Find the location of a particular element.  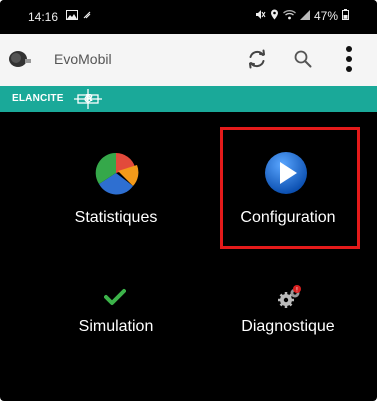

signal-icon is located at coordinates (87, 16).